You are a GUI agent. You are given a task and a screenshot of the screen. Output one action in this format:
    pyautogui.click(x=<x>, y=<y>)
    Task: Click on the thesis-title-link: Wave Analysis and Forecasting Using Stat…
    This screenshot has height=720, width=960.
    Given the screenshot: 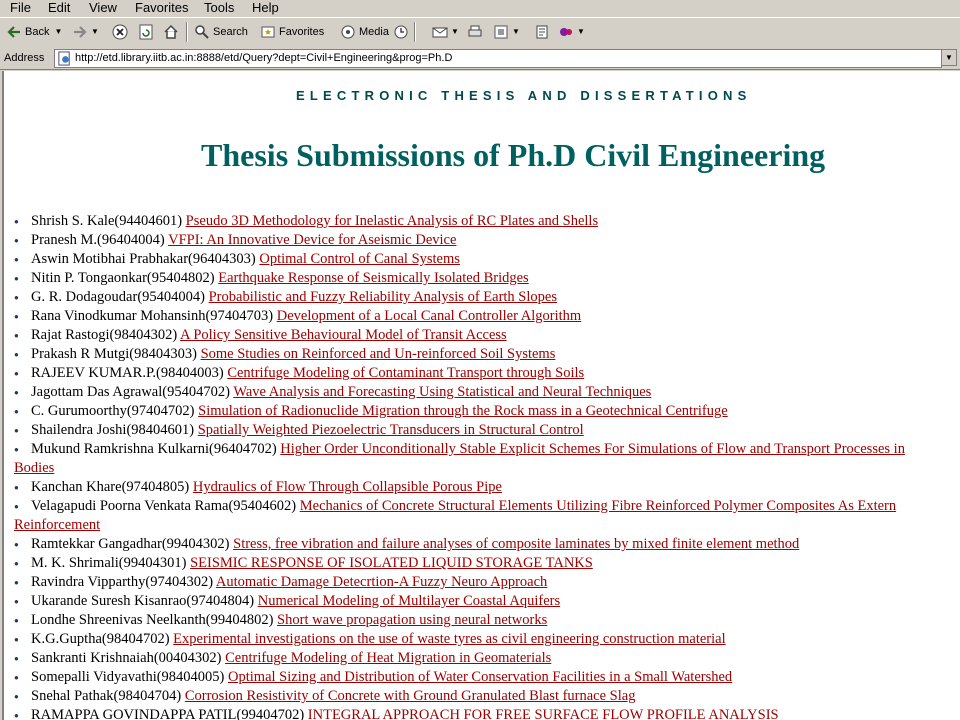 What is the action you would take?
    pyautogui.click(x=442, y=392)
    